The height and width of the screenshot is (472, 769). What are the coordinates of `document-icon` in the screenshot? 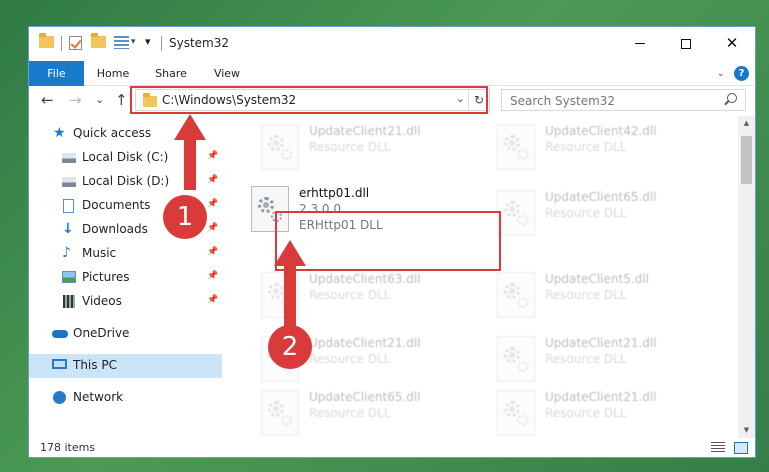 It's located at (68, 206).